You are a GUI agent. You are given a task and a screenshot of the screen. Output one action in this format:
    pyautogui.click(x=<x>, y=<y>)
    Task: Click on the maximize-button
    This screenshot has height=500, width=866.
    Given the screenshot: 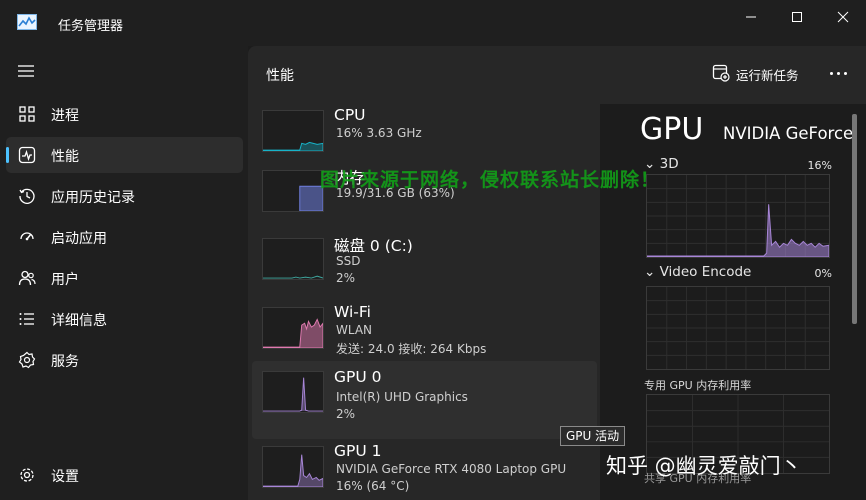 What is the action you would take?
    pyautogui.click(x=797, y=17)
    